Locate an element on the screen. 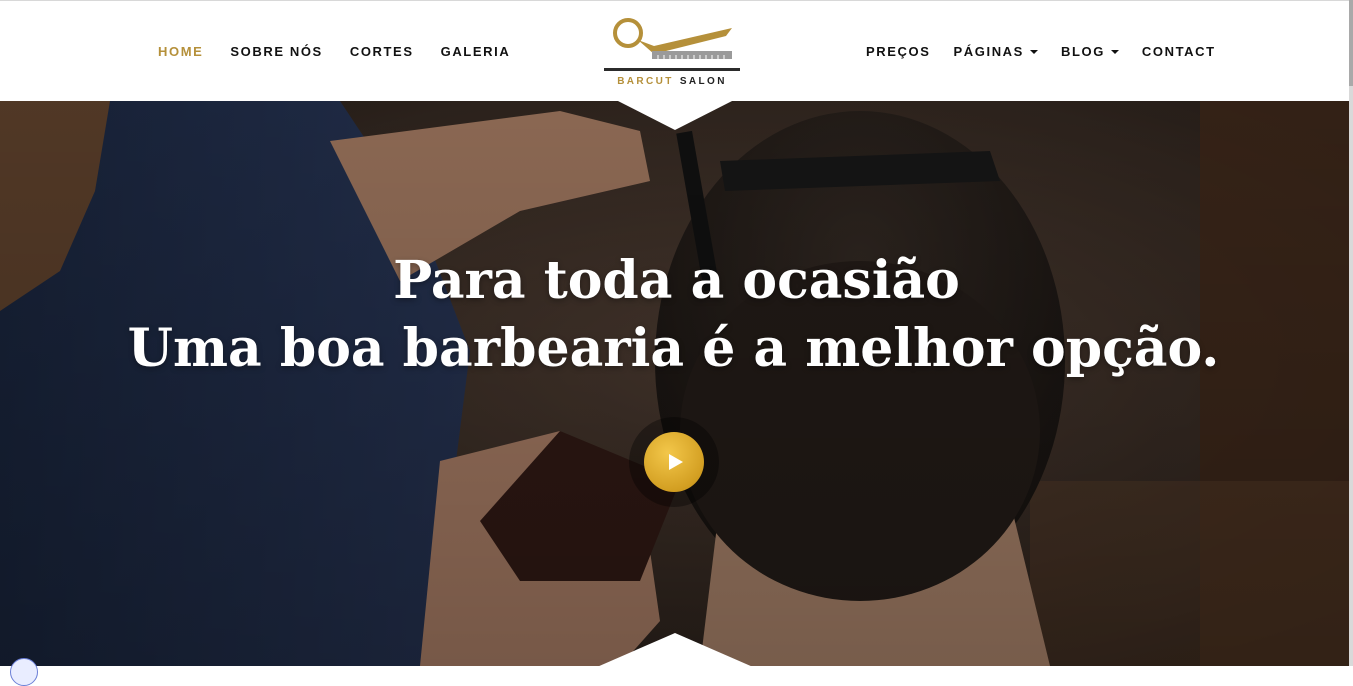  nav-home: HOME is located at coordinates (180, 51).